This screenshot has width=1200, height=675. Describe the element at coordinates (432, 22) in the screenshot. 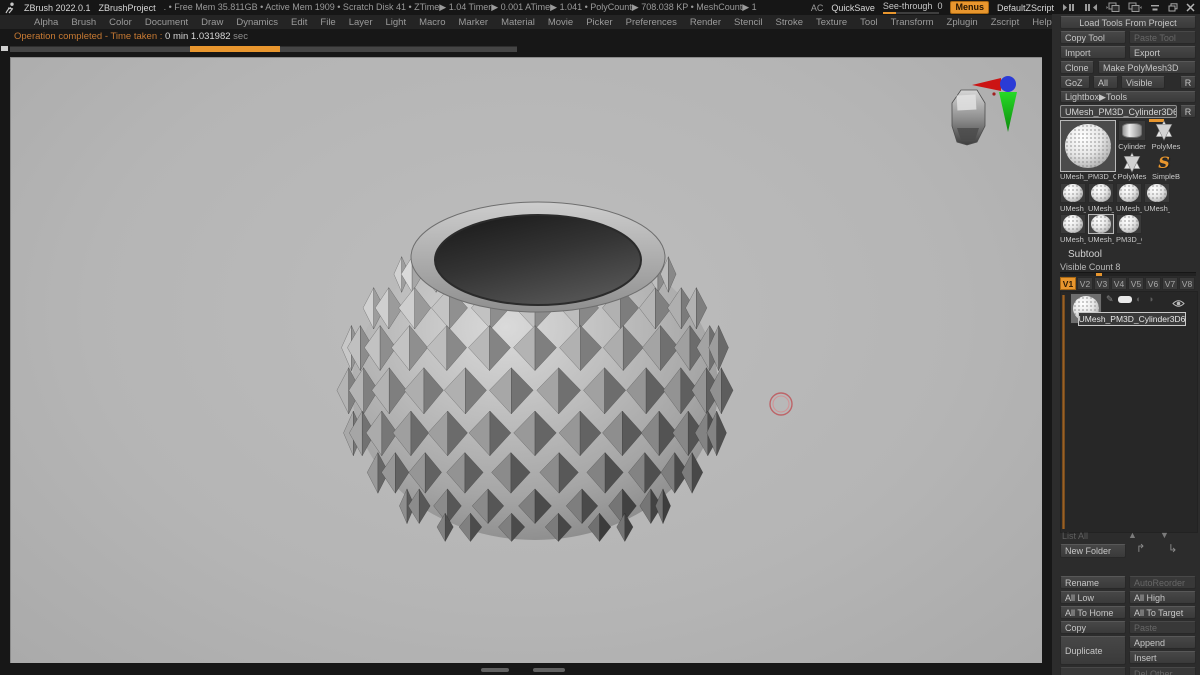

I see `menu-macro: Macro` at that location.